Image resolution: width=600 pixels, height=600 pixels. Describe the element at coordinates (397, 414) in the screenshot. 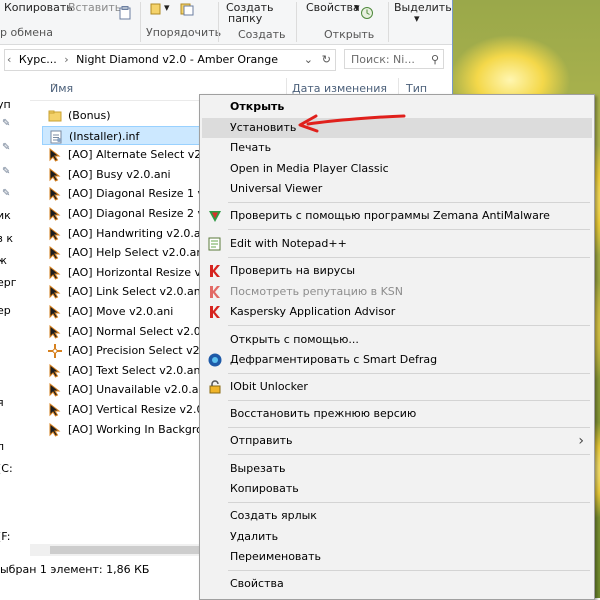

I see `menu-restore-version: Восстановить прежнюю версию` at that location.